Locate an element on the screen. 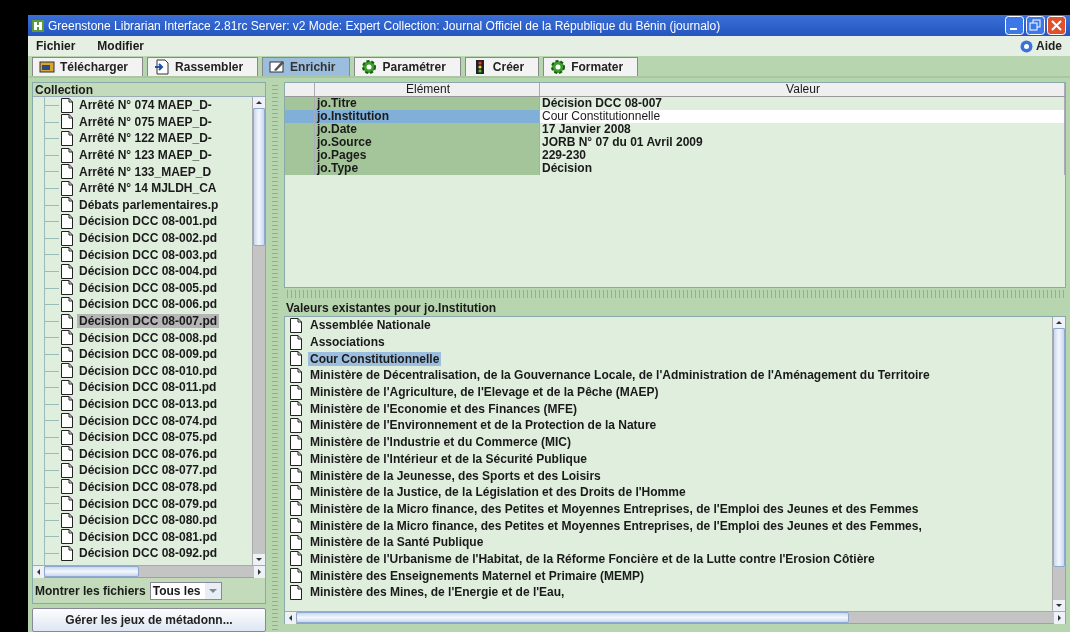 This screenshot has width=1070, height=632. tree-item: Décision DCC 08-006.pd is located at coordinates (148, 304).